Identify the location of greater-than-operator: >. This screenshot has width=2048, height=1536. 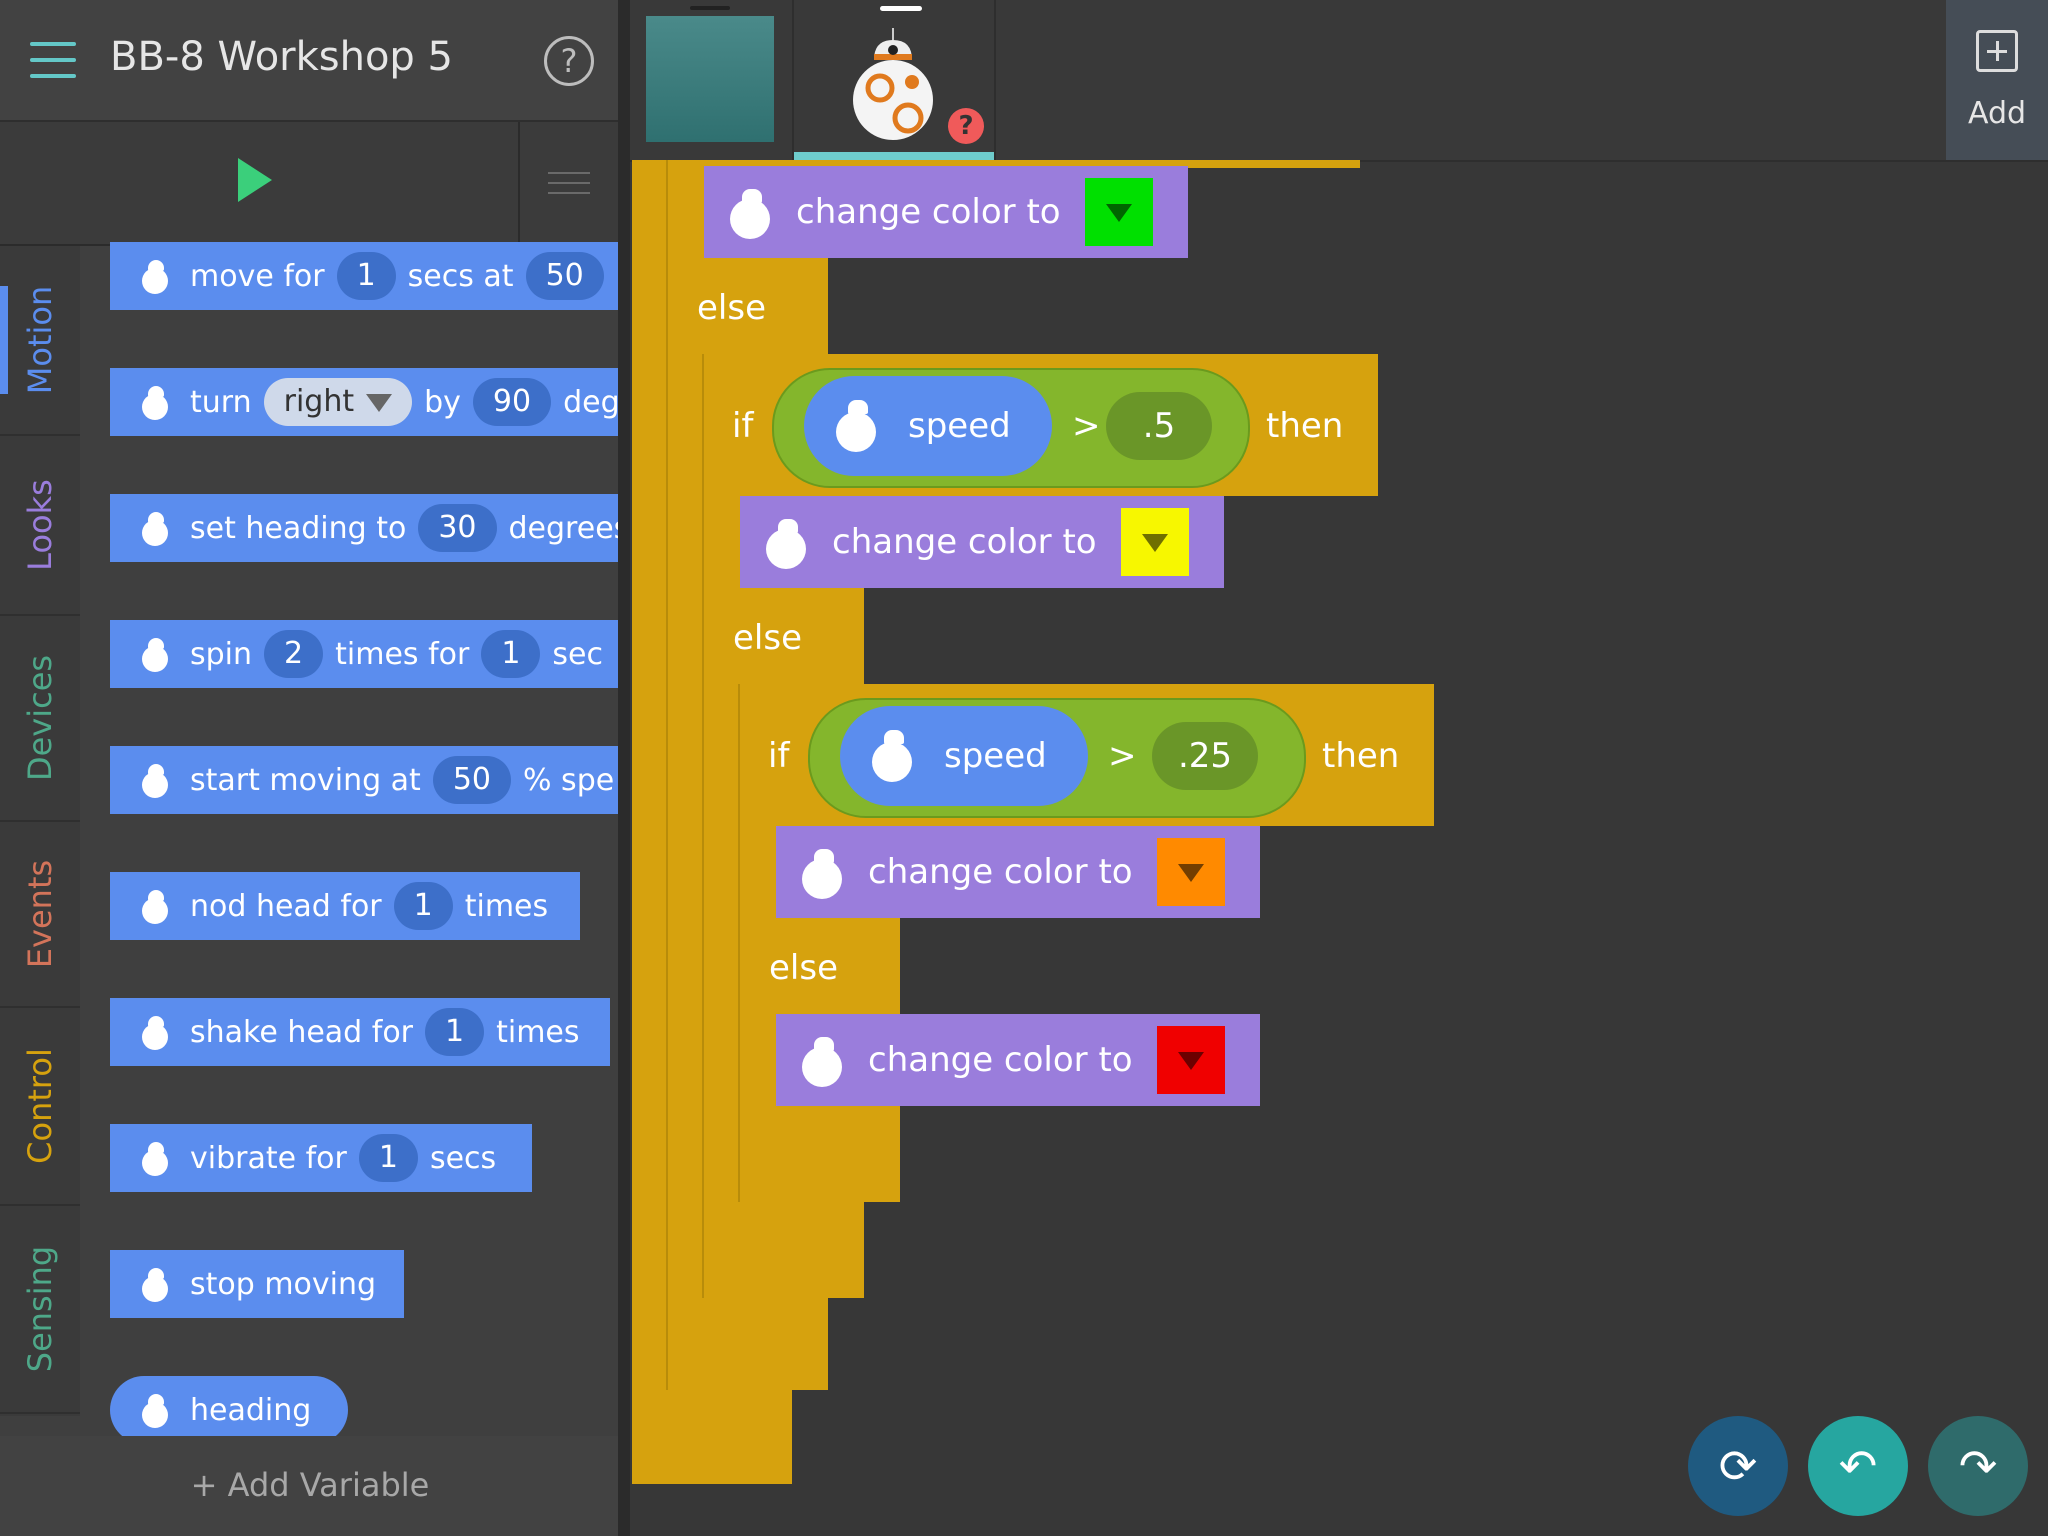
(1122, 756).